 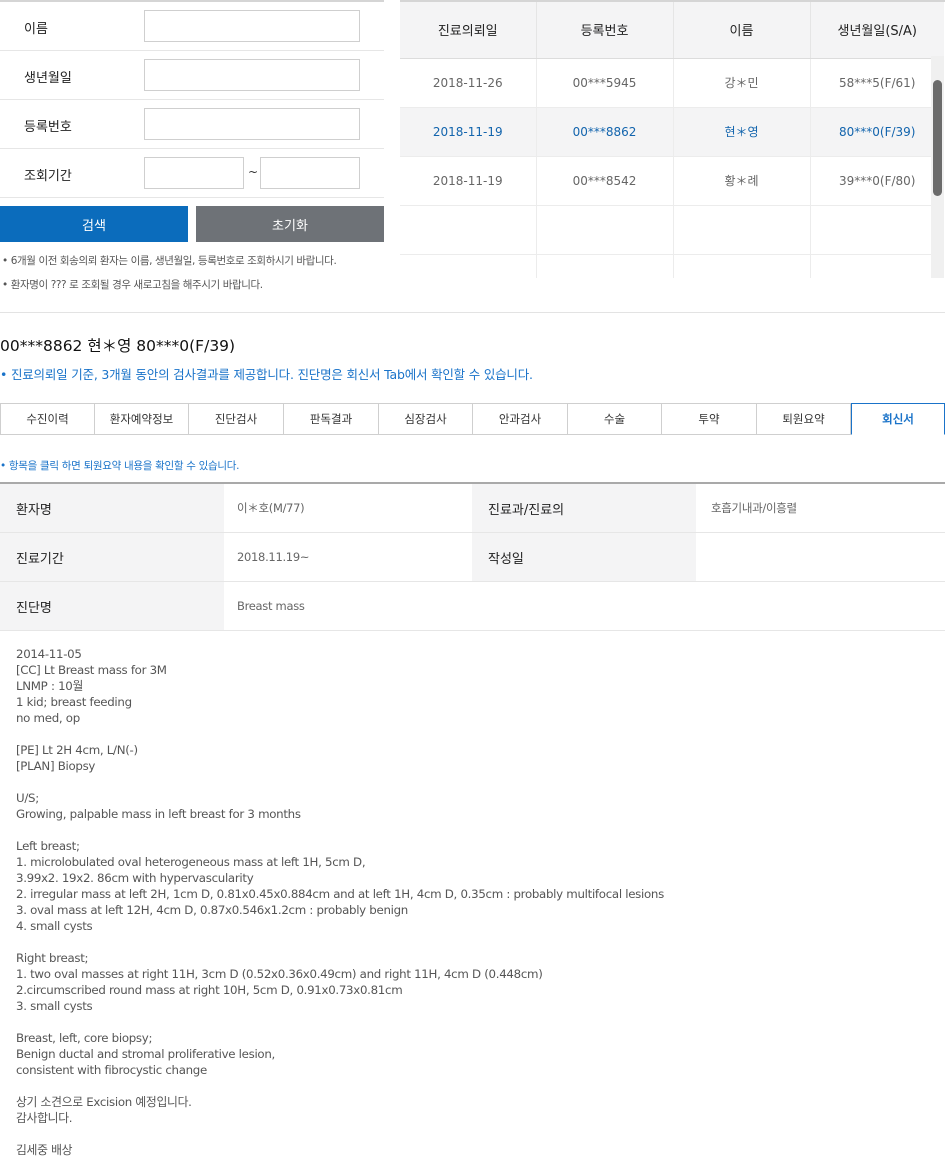 I want to click on name-row: 이름, so click(x=192, y=26).